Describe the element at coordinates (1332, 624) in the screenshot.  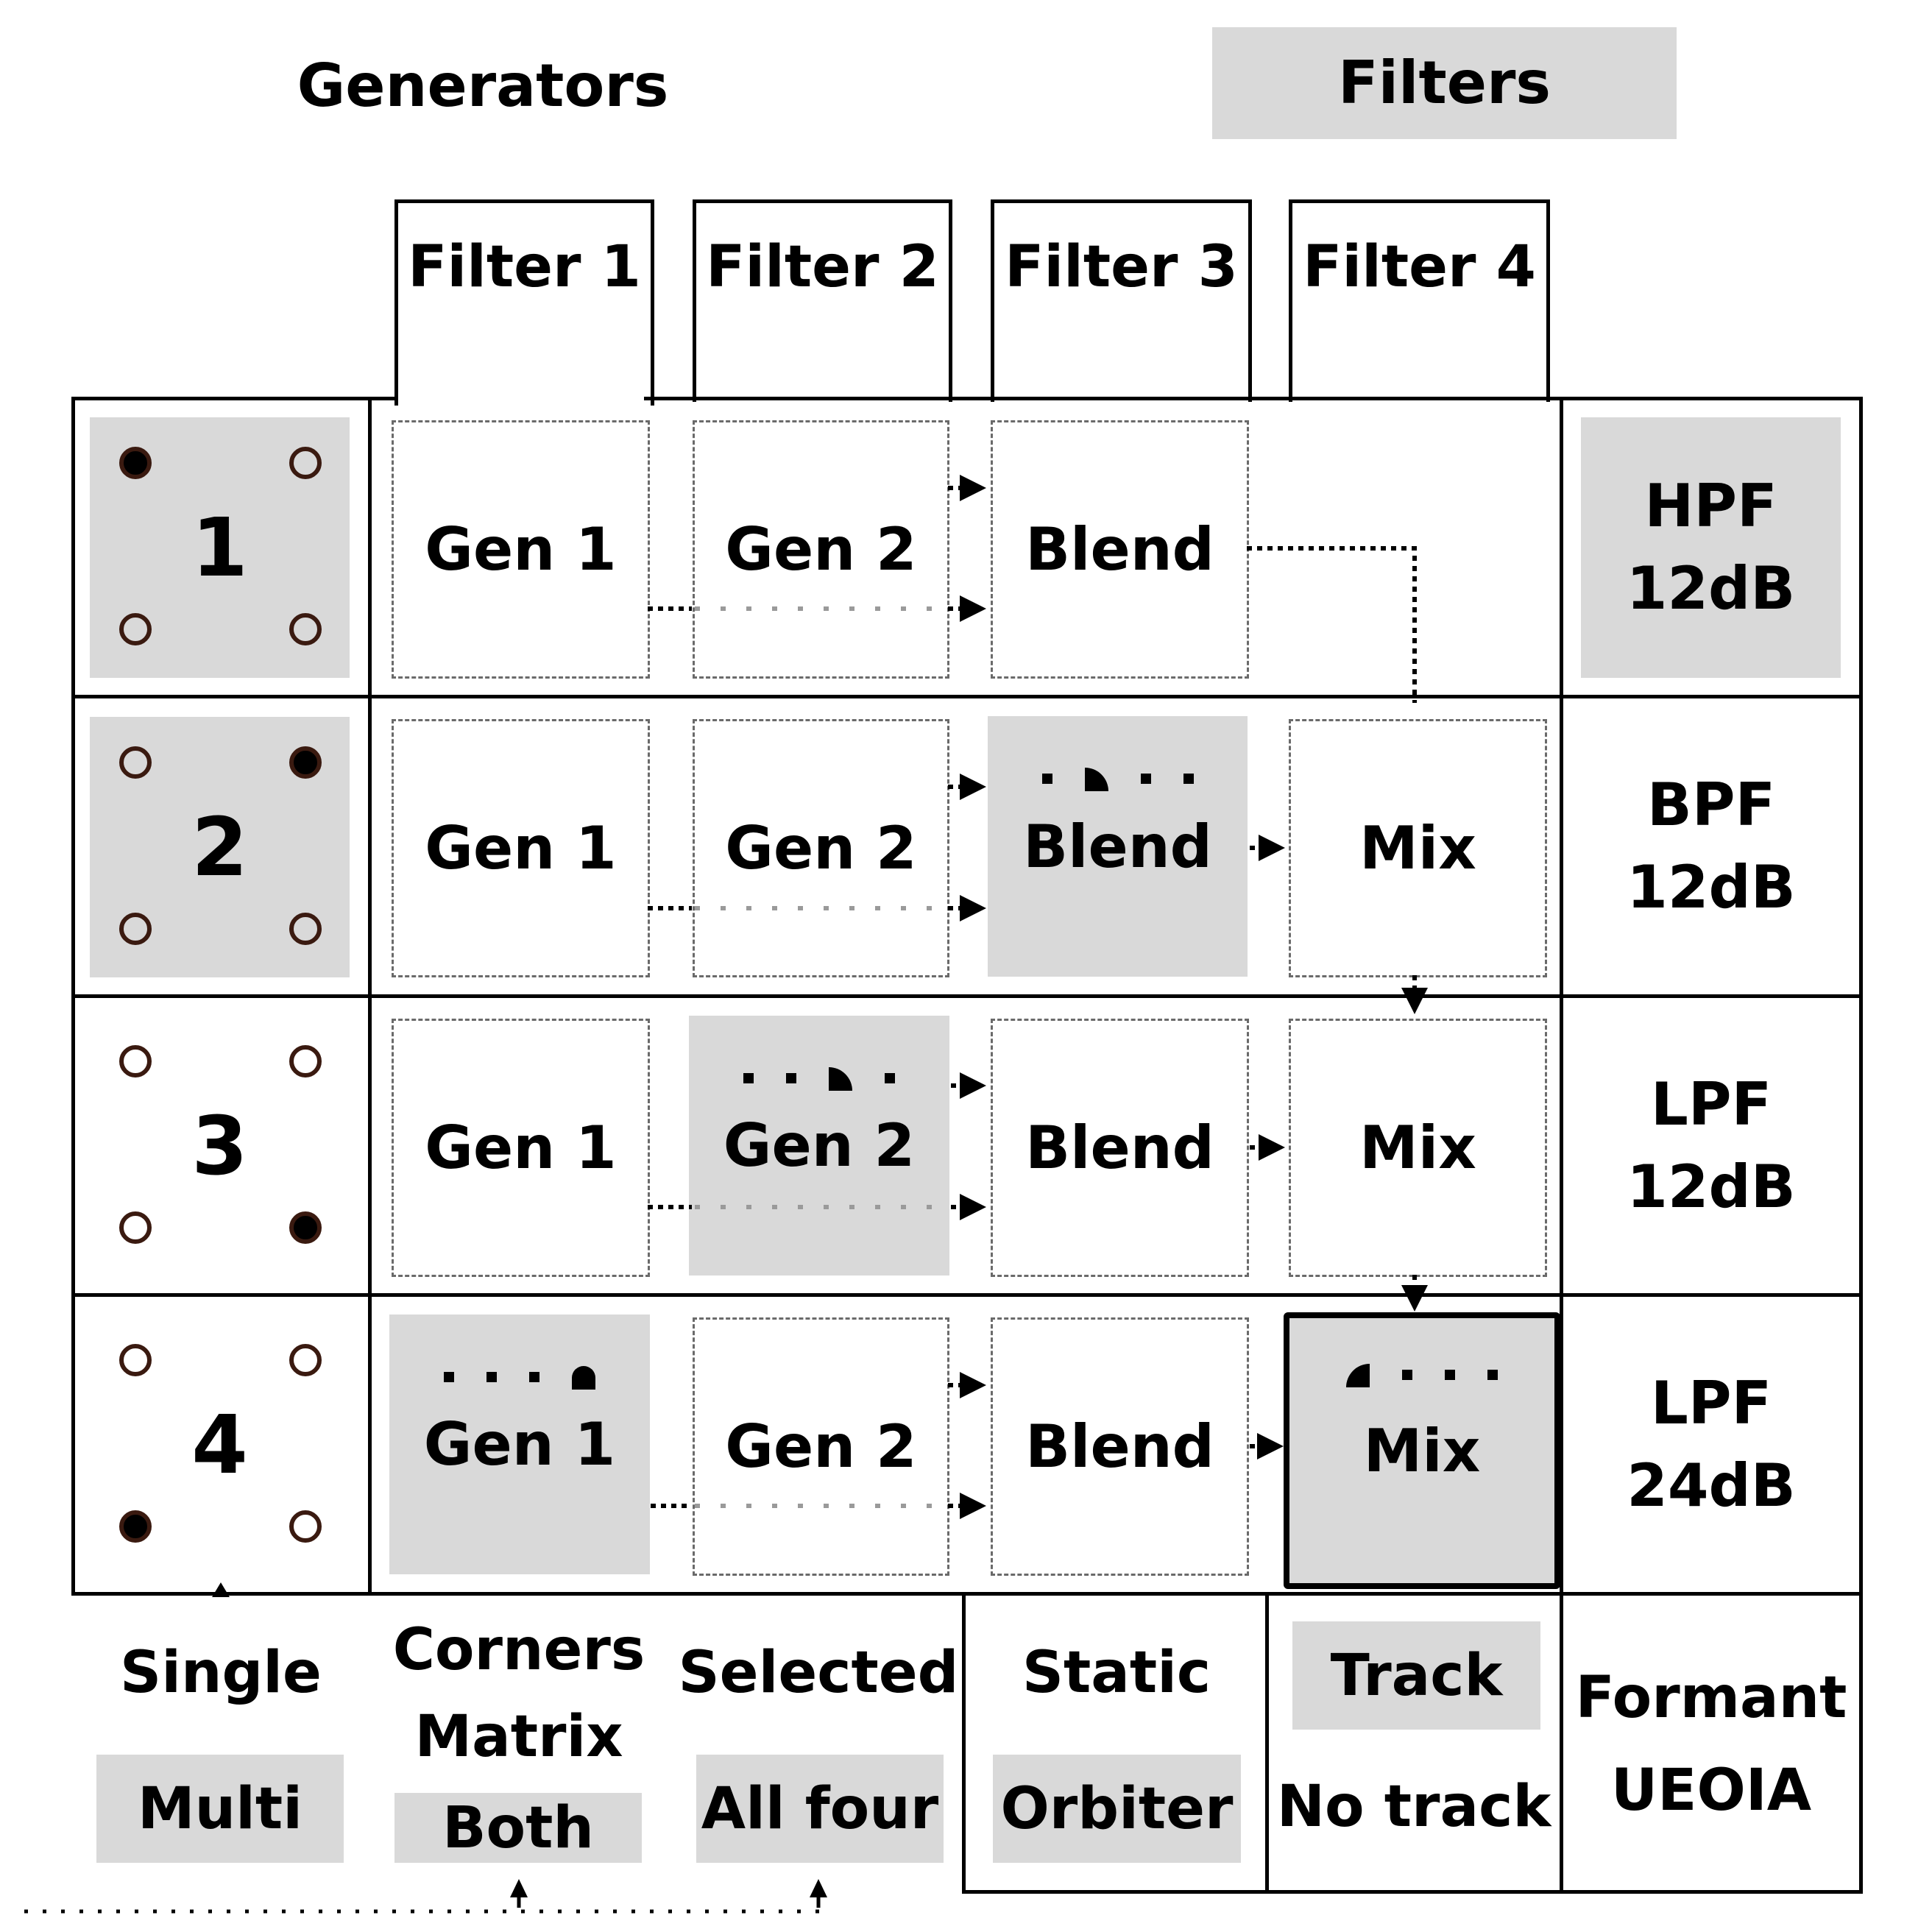
I see `blend-to-mix-path` at that location.